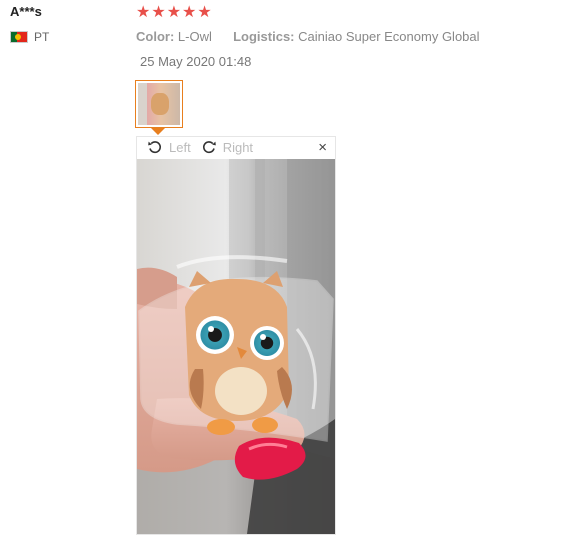  What do you see at coordinates (196, 61) in the screenshot?
I see `review-date: 25 May 2020 01:48` at bounding box center [196, 61].